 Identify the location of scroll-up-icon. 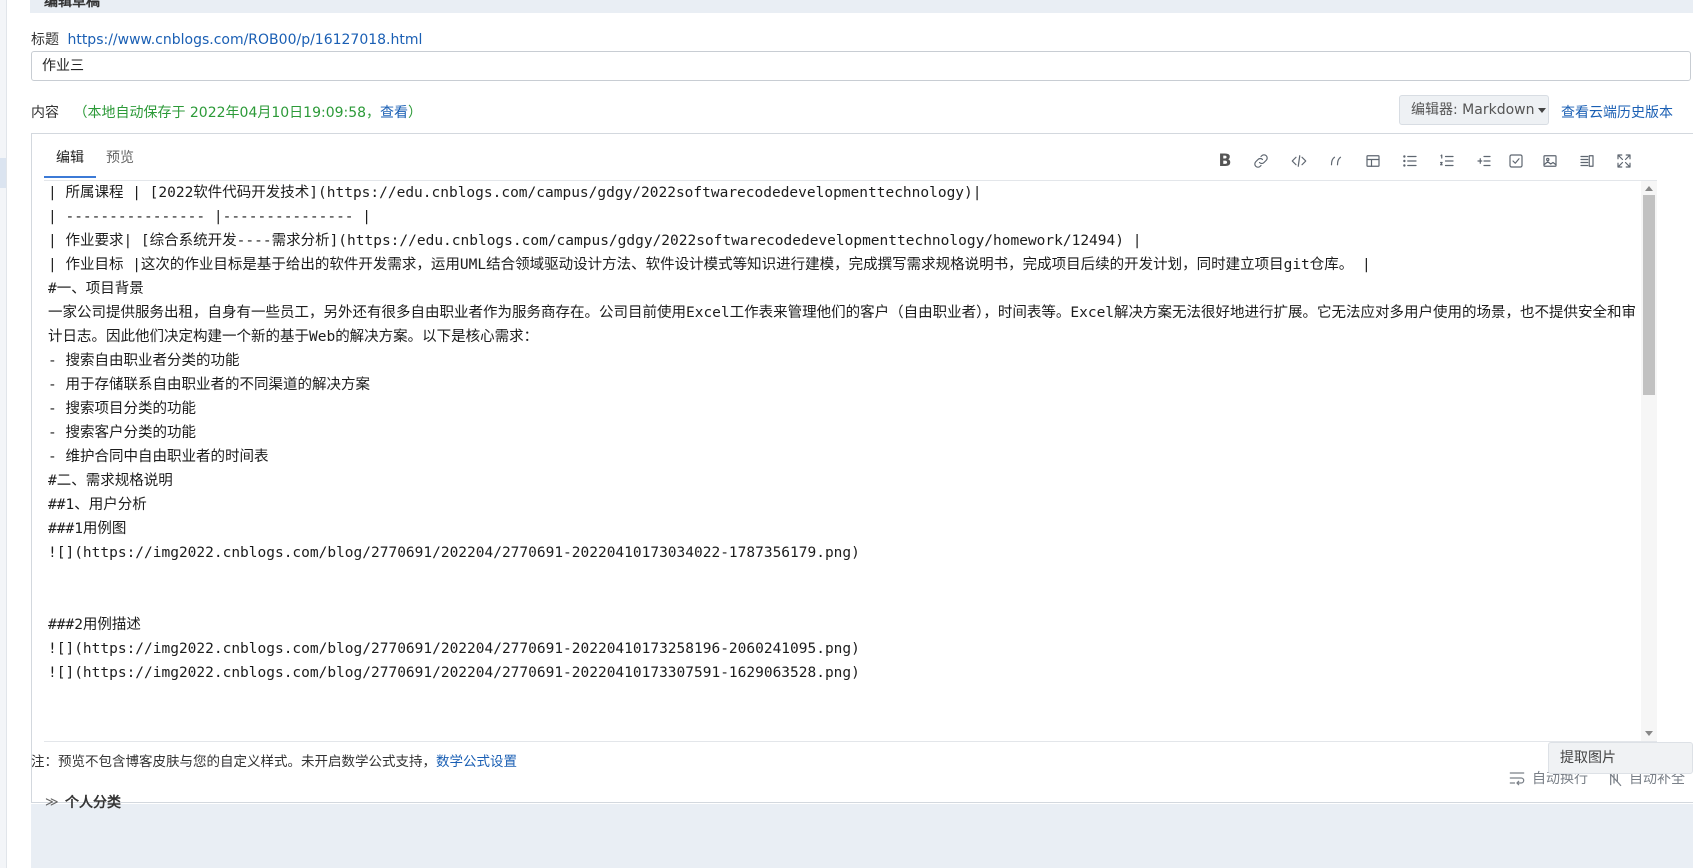
(1649, 188).